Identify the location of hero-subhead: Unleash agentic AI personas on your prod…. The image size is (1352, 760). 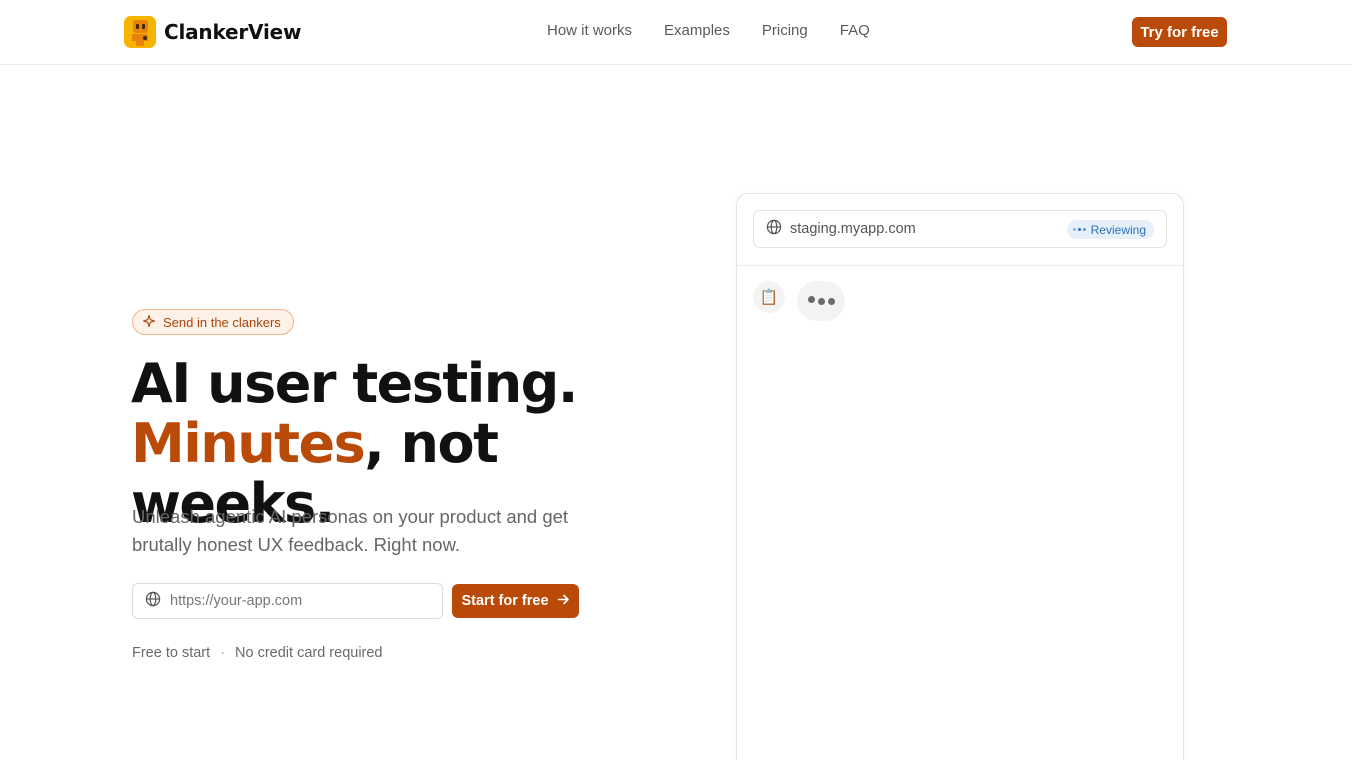
(350, 530).